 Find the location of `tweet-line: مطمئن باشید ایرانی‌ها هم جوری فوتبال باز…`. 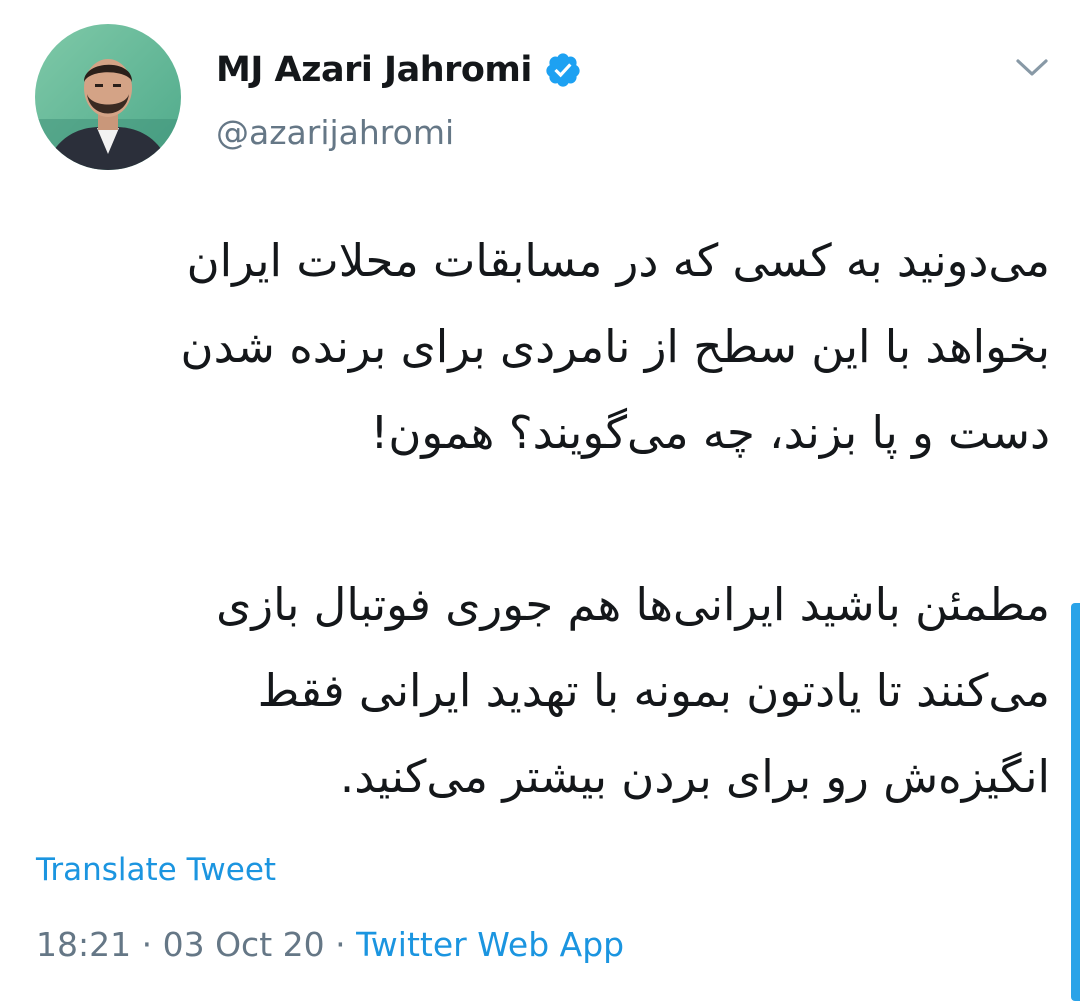

tweet-line: مطمئن باشید ایرانی‌ها هم جوری فوتبال باز… is located at coordinates (633, 604).